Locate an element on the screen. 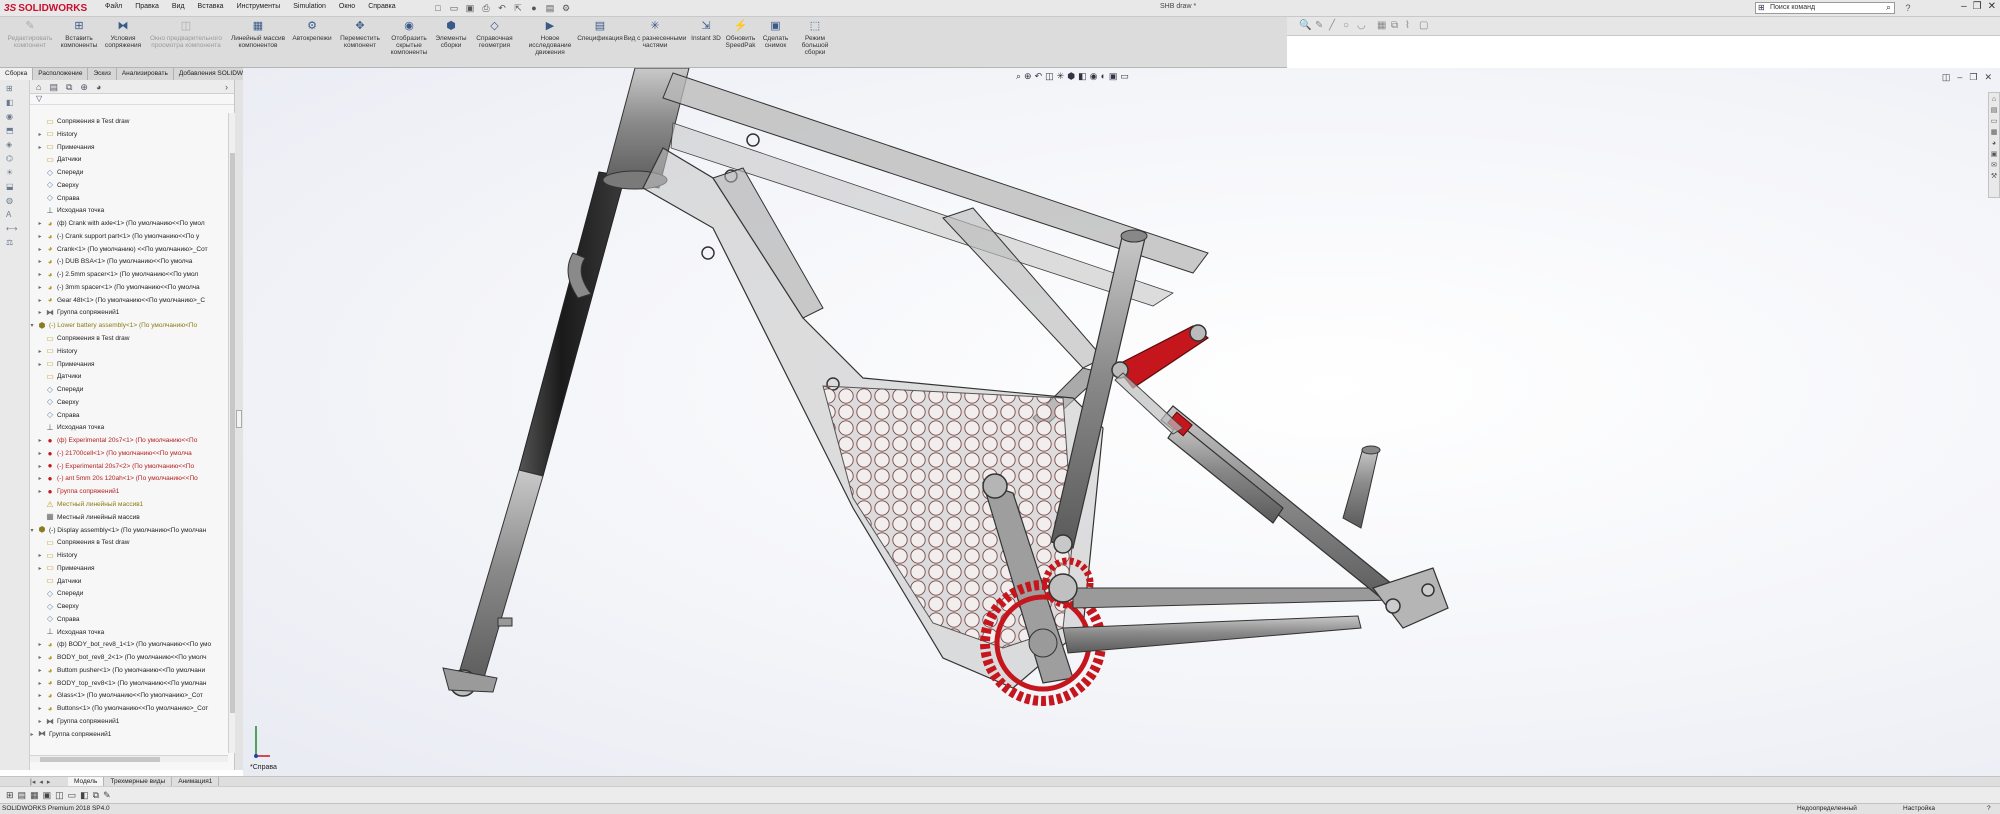  tool-icon: ◫ is located at coordinates (59, 795).